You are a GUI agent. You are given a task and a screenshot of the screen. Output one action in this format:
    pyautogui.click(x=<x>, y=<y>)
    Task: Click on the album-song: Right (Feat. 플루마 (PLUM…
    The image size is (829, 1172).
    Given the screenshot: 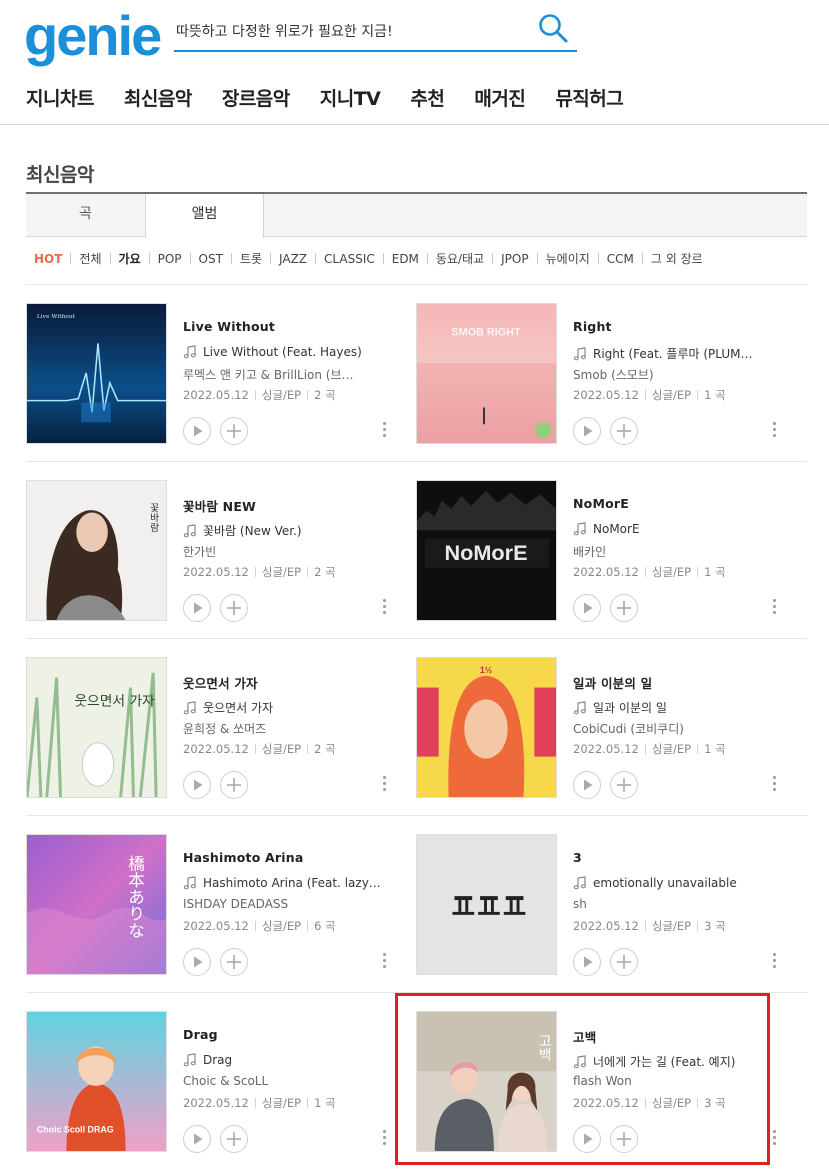 What is the action you would take?
    pyautogui.click(x=678, y=353)
    